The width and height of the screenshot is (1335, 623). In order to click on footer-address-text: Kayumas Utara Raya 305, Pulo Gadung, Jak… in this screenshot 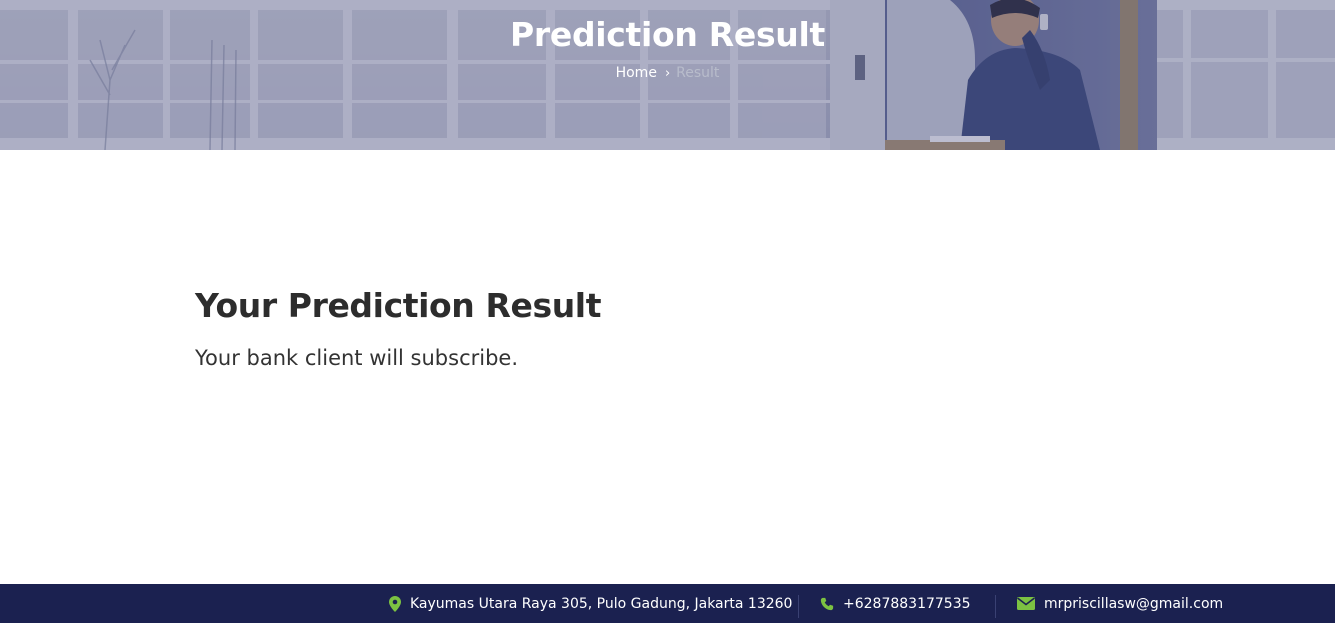, I will do `click(601, 603)`.